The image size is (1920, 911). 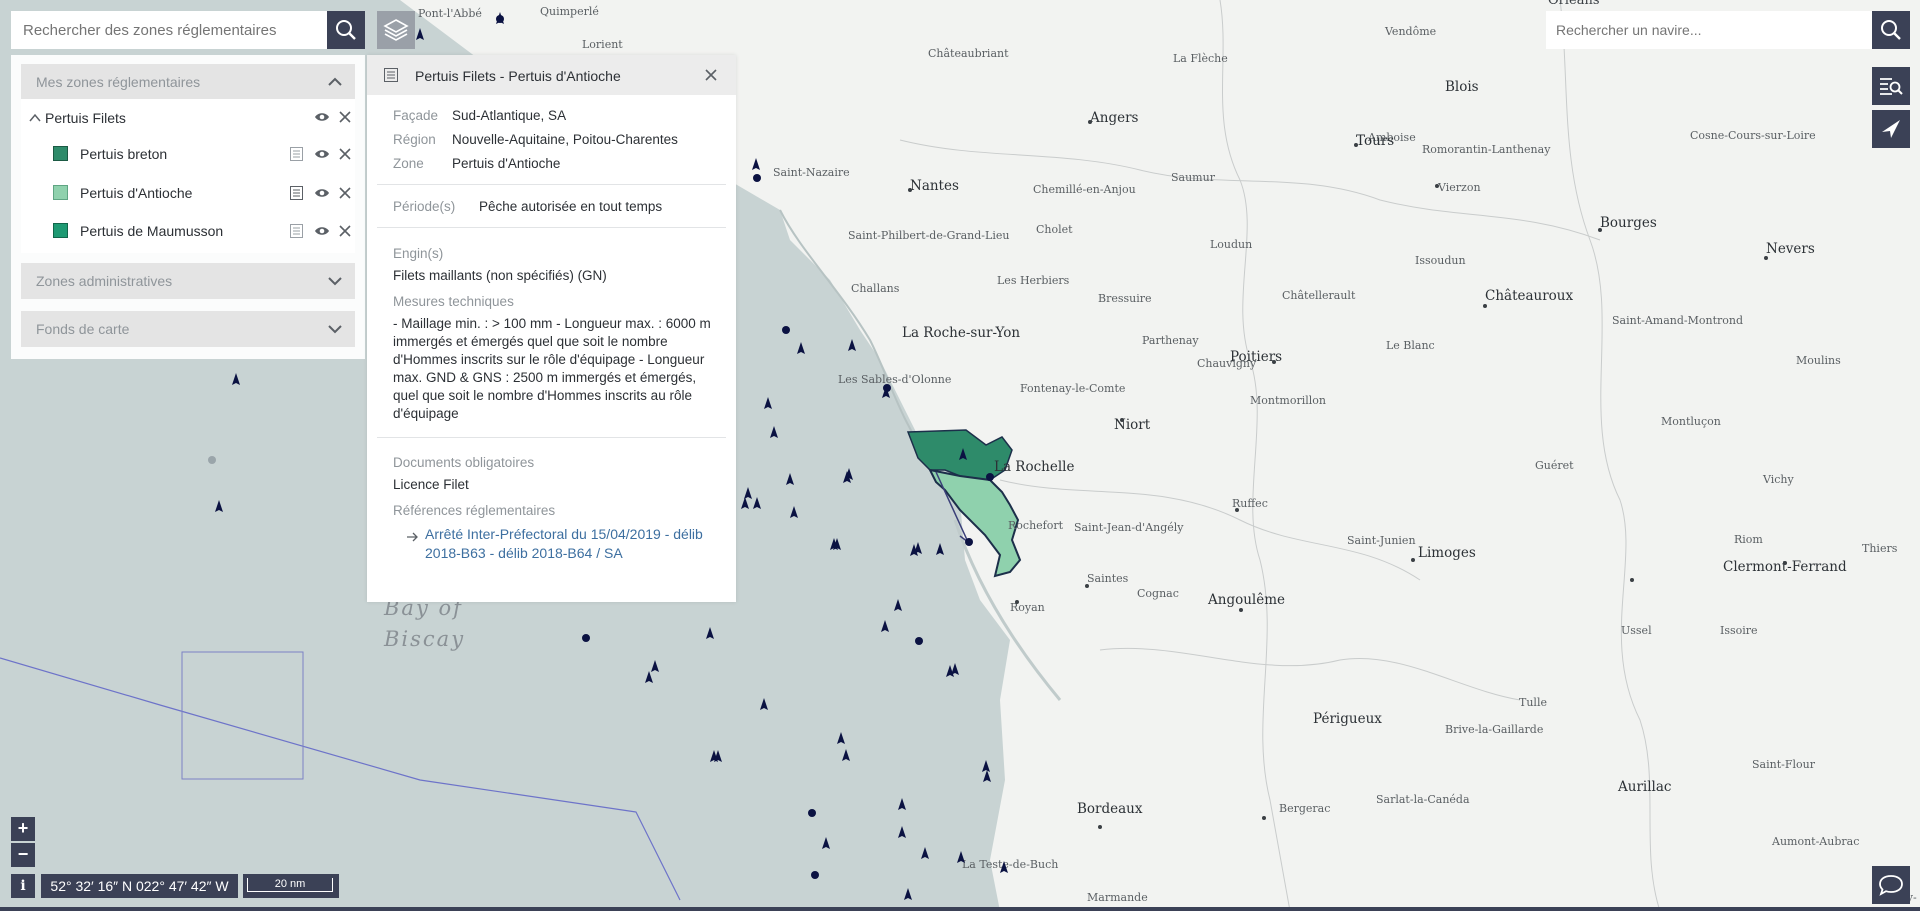 I want to click on compass-arrow-icon, so click(x=1891, y=129).